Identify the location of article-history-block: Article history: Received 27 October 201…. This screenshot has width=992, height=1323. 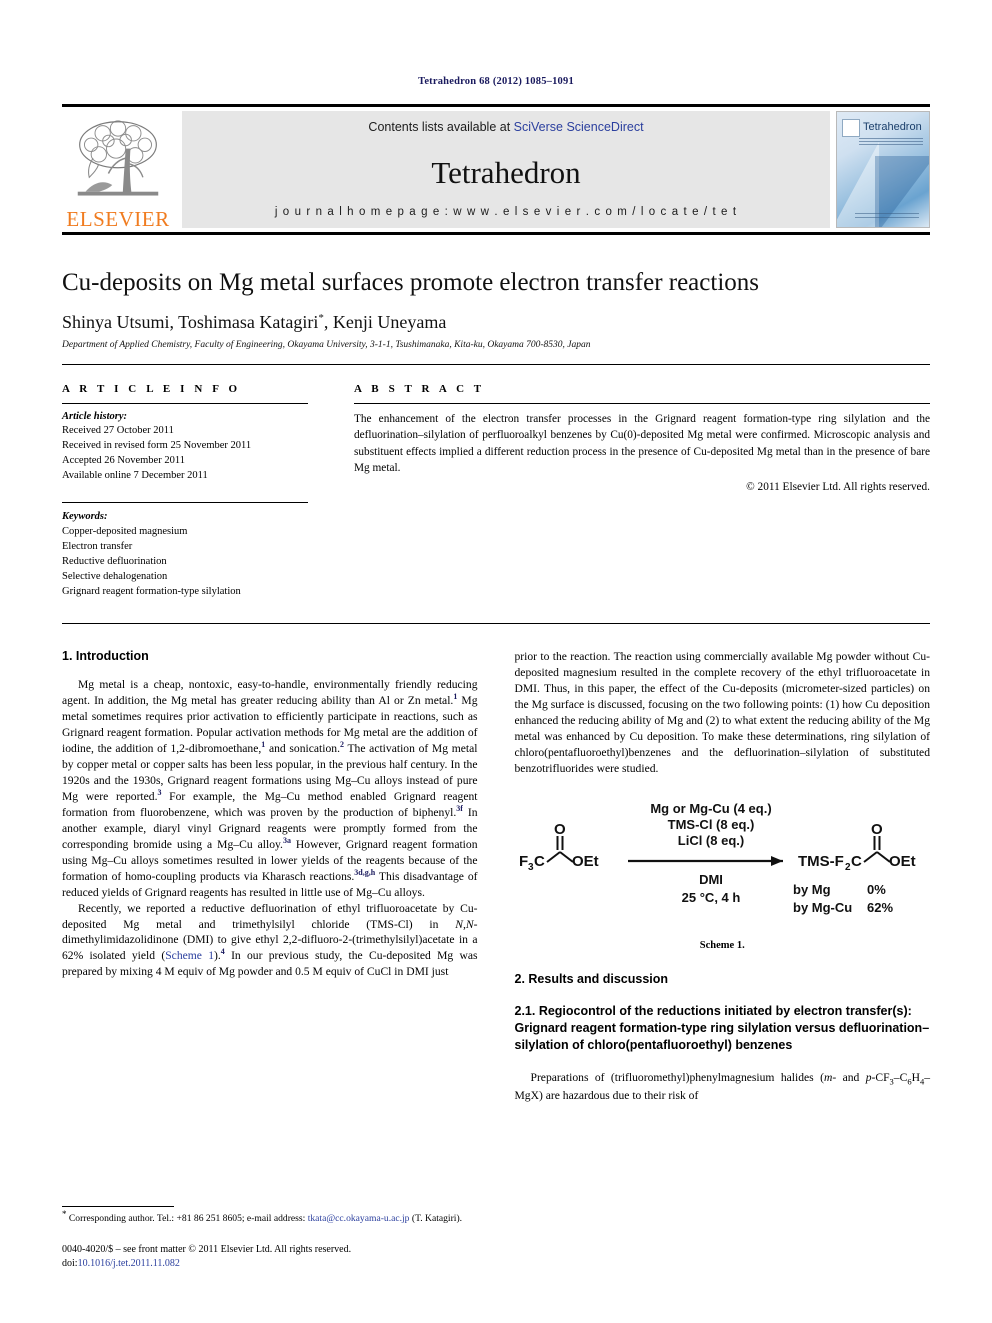
(185, 444).